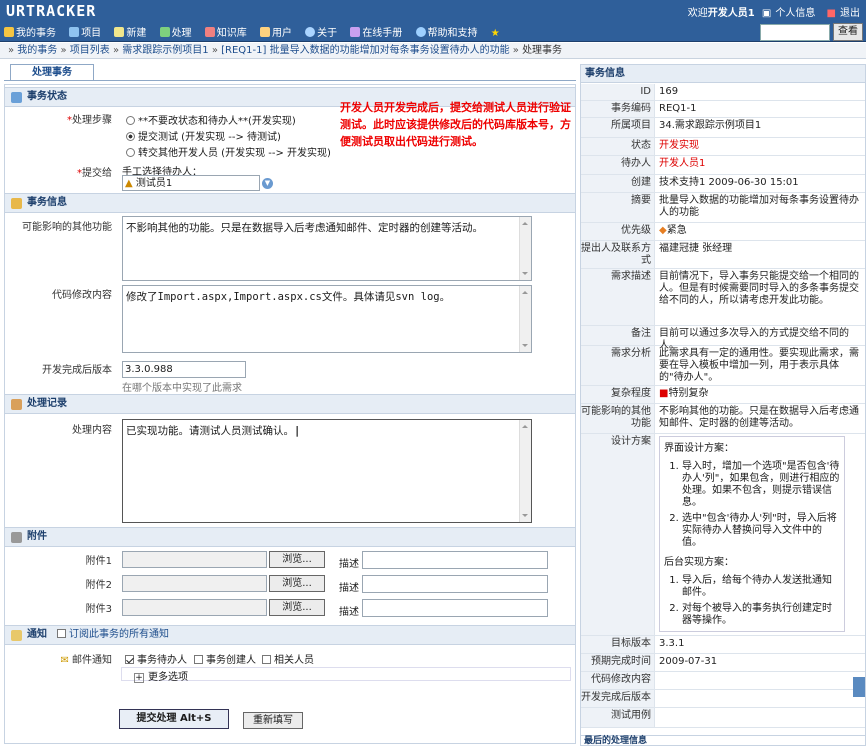 The height and width of the screenshot is (746, 866). What do you see at coordinates (32, 31) in the screenshot?
I see `nav-my-tasks: 我的事务` at bounding box center [32, 31].